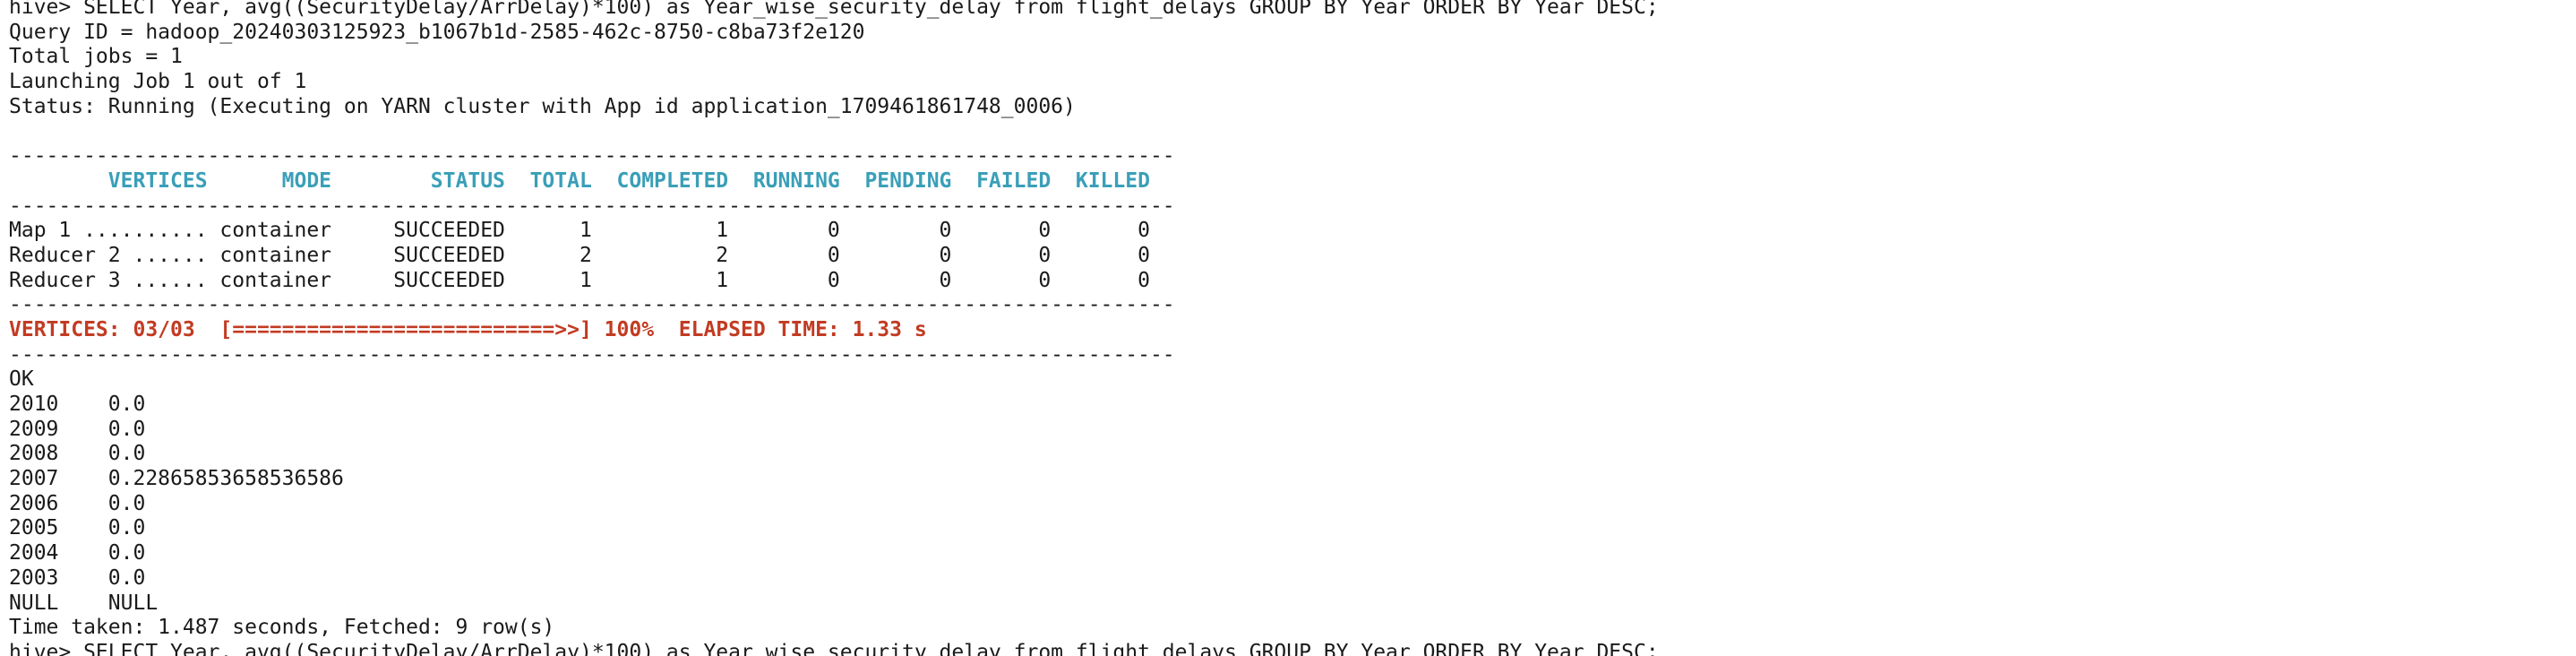  I want to click on result-row: 2004 0.0, so click(77, 553).